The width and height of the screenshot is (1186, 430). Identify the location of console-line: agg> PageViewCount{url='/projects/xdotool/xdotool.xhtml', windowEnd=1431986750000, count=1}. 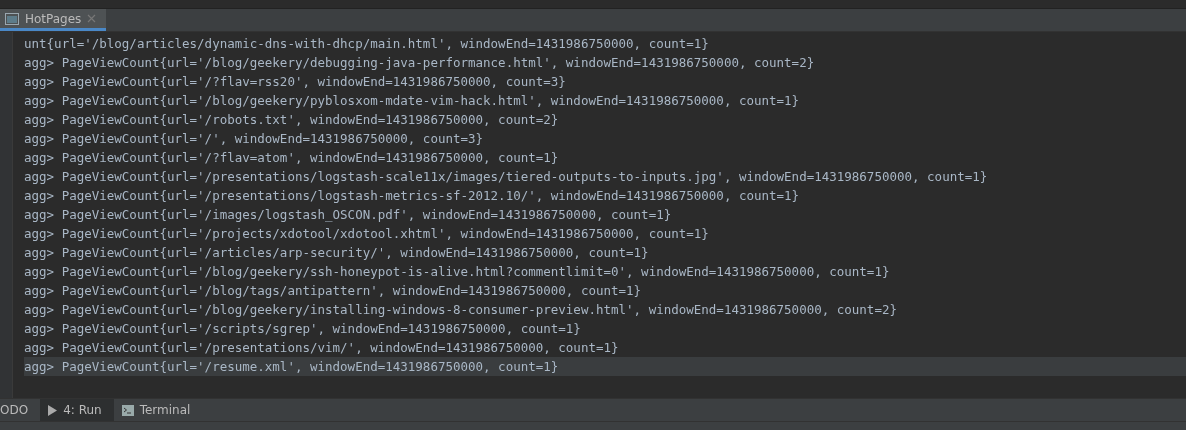
(367, 234).